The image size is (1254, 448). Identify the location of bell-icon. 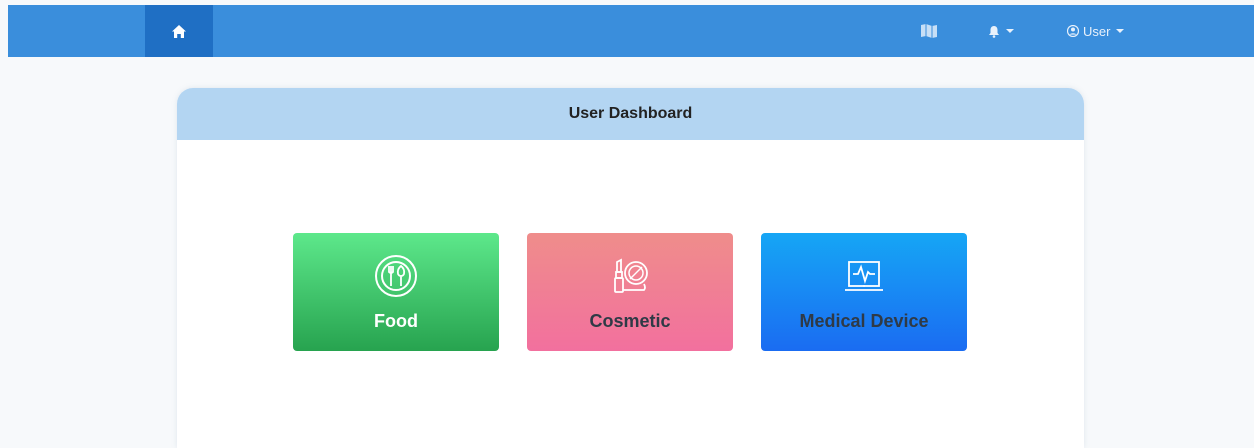
(994, 31).